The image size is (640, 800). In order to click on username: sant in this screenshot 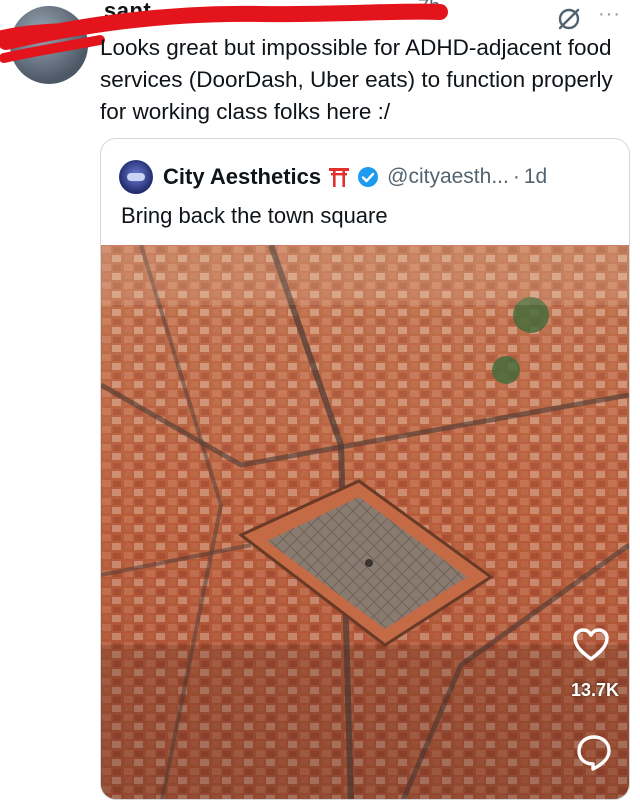, I will do `click(127, 12)`.